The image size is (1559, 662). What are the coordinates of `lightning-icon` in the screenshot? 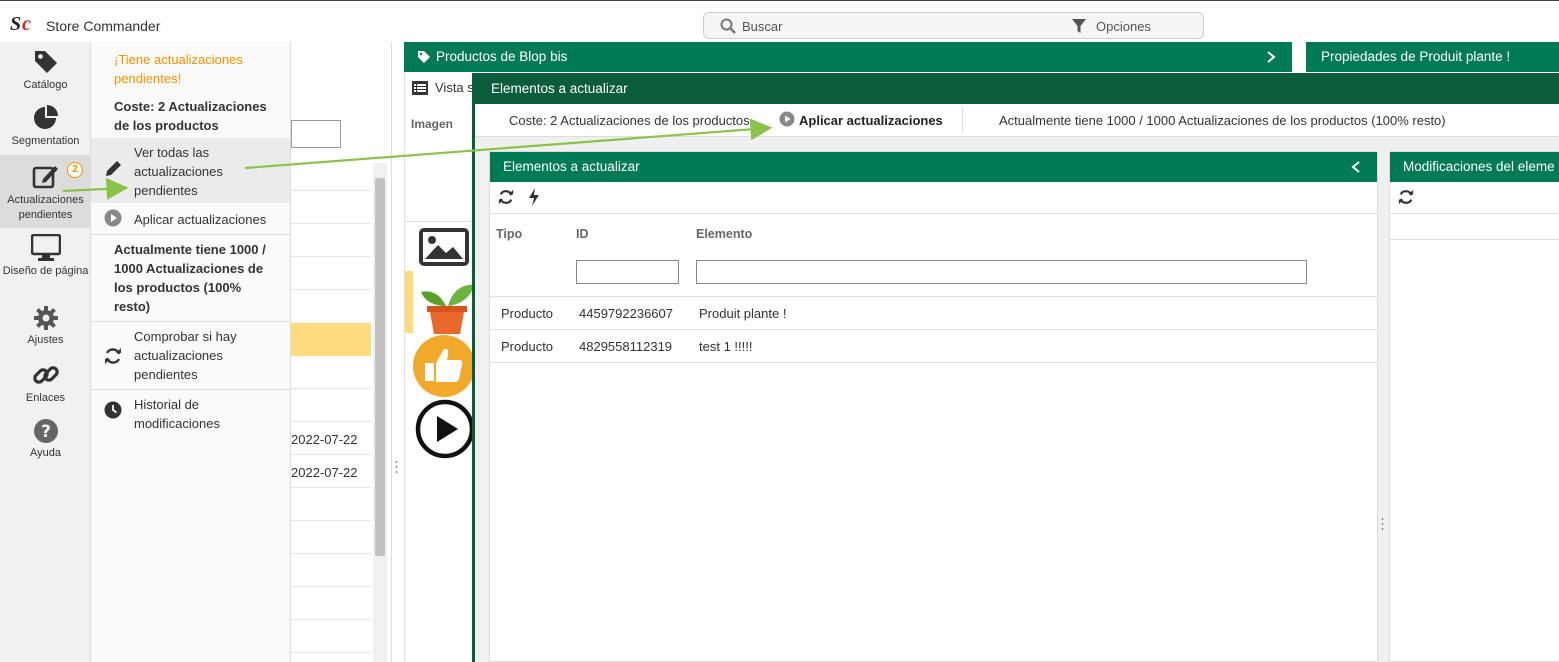 It's located at (534, 197).